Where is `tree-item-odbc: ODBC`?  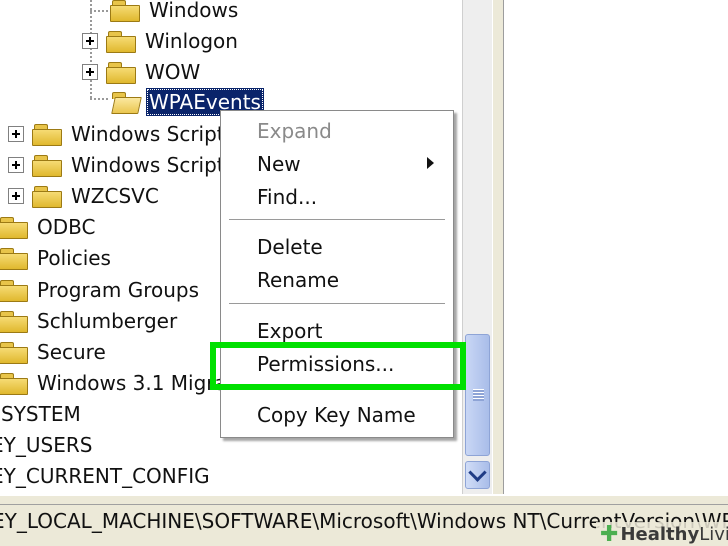
tree-item-odbc: ODBC is located at coordinates (49, 227).